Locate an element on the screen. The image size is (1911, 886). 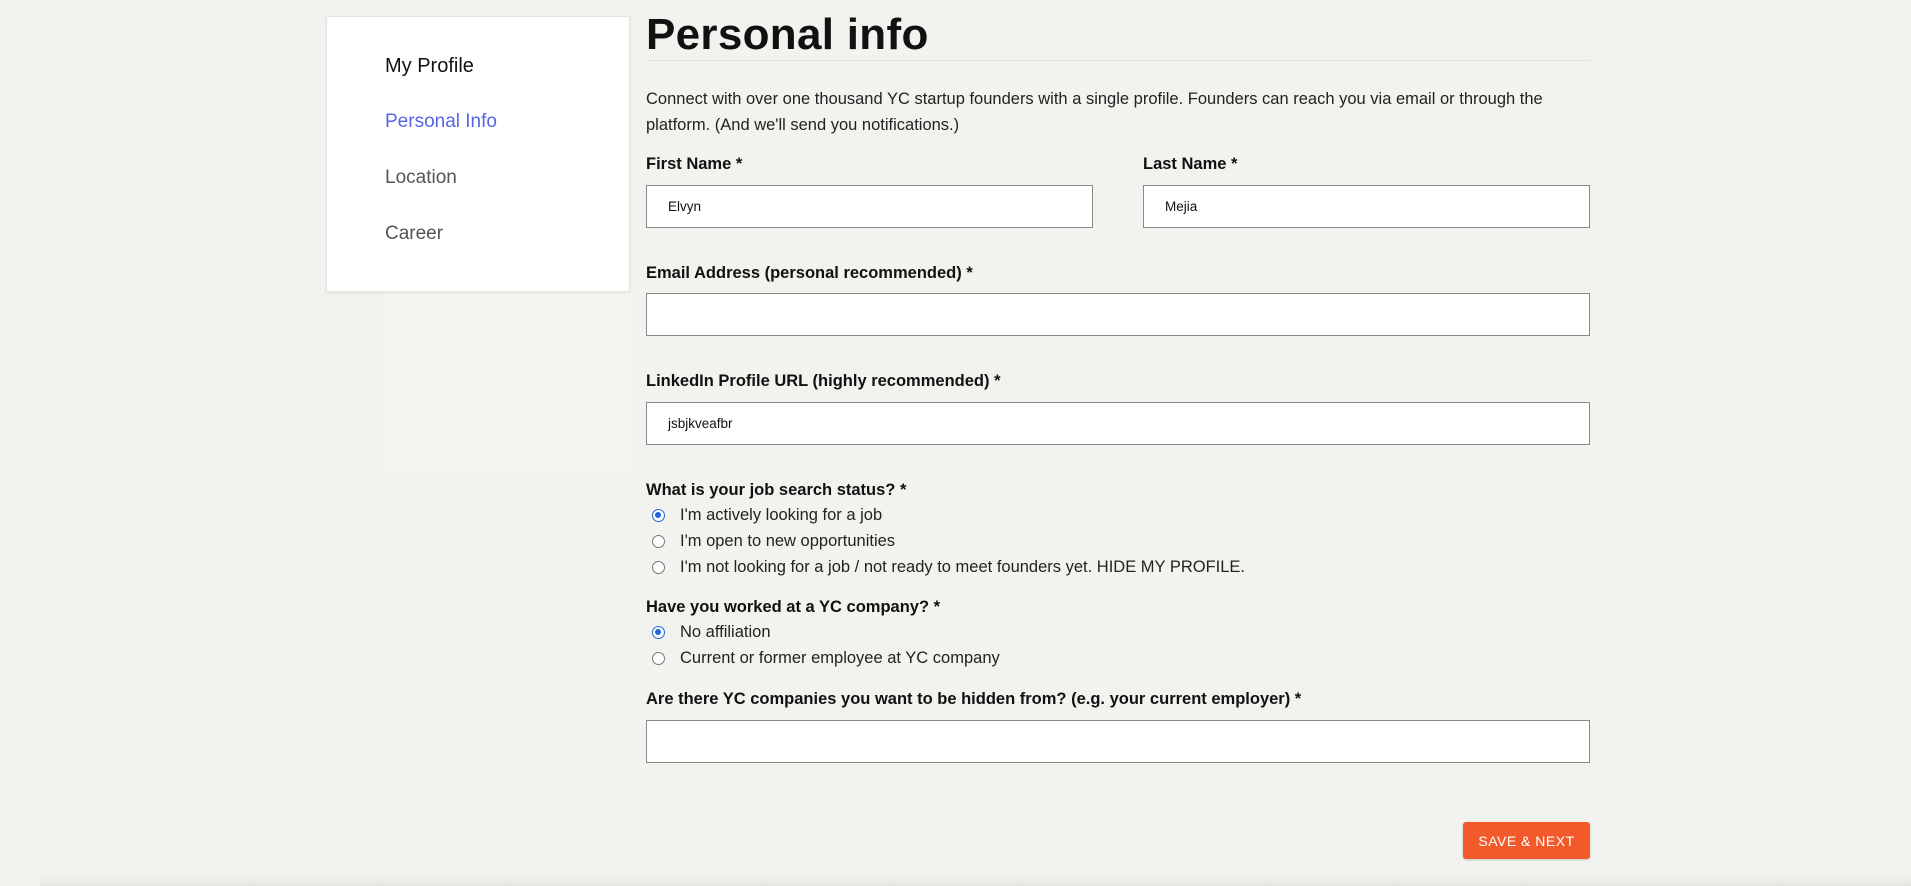
sidebar-item-personal-info: Personal Info is located at coordinates (441, 122).